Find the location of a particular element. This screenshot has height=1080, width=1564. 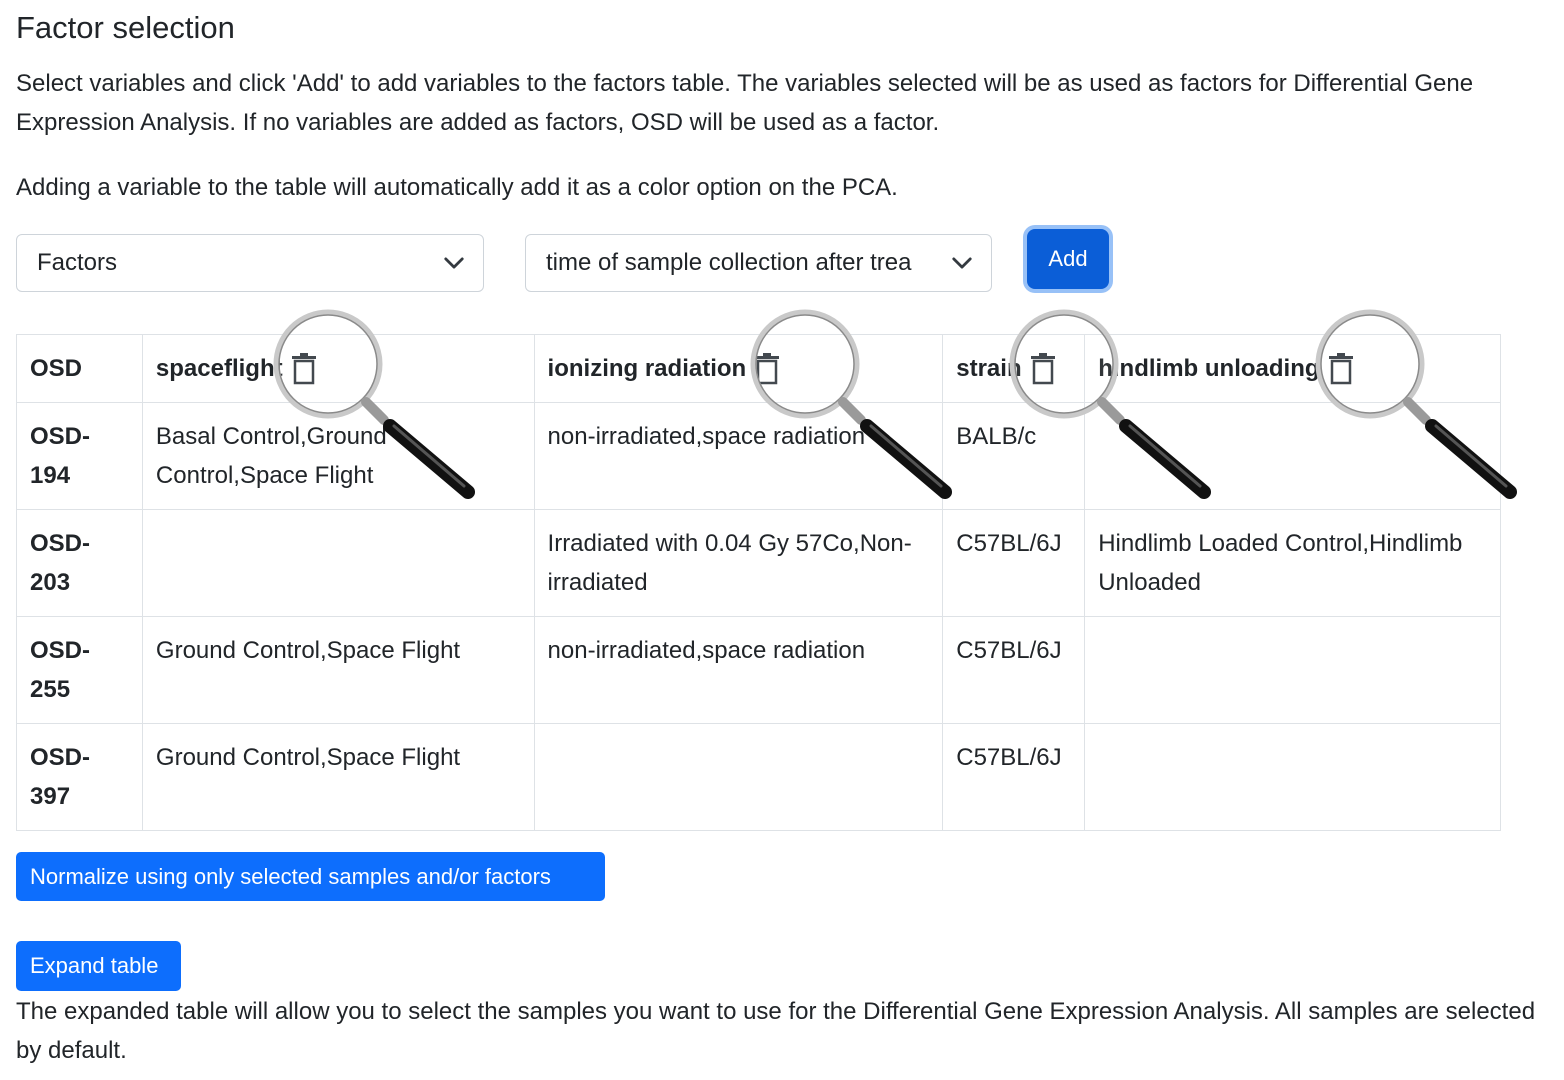

section-title: Factor selection is located at coordinates (125, 27).